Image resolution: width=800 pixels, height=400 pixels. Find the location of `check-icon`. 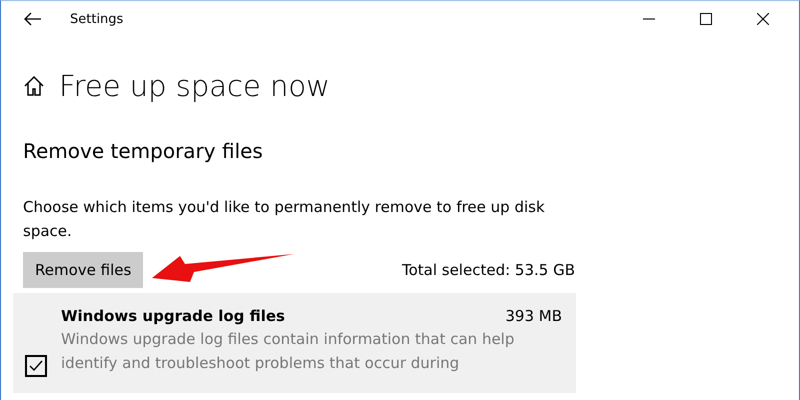

check-icon is located at coordinates (36, 366).